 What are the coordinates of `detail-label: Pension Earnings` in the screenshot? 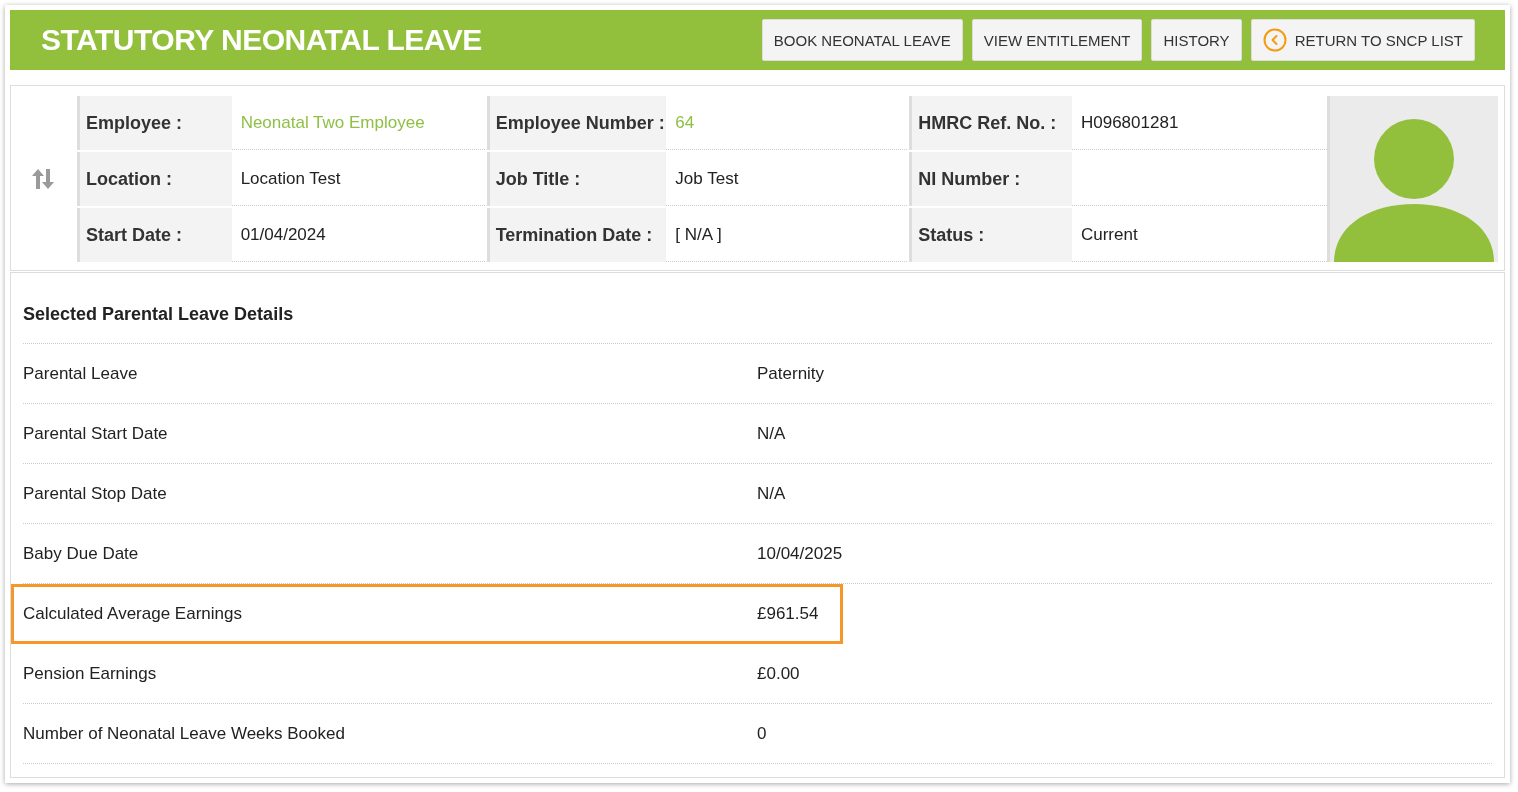 It's located at (90, 673).